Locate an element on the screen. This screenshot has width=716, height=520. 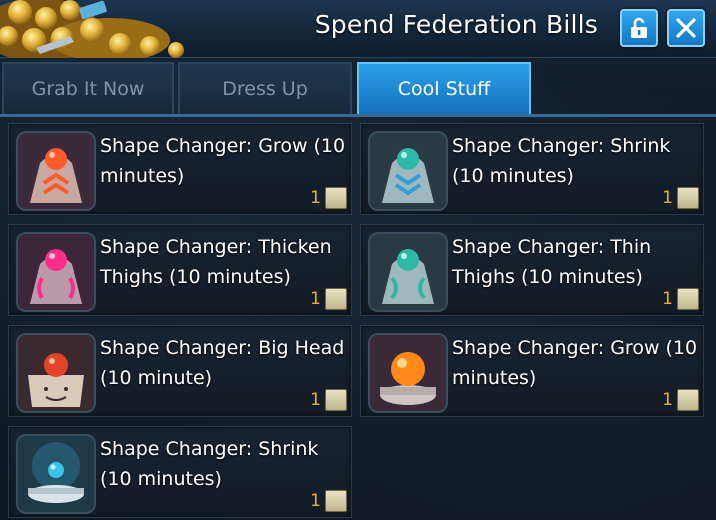
tab-grab-it-now: Grab It Now is located at coordinates (88, 88).